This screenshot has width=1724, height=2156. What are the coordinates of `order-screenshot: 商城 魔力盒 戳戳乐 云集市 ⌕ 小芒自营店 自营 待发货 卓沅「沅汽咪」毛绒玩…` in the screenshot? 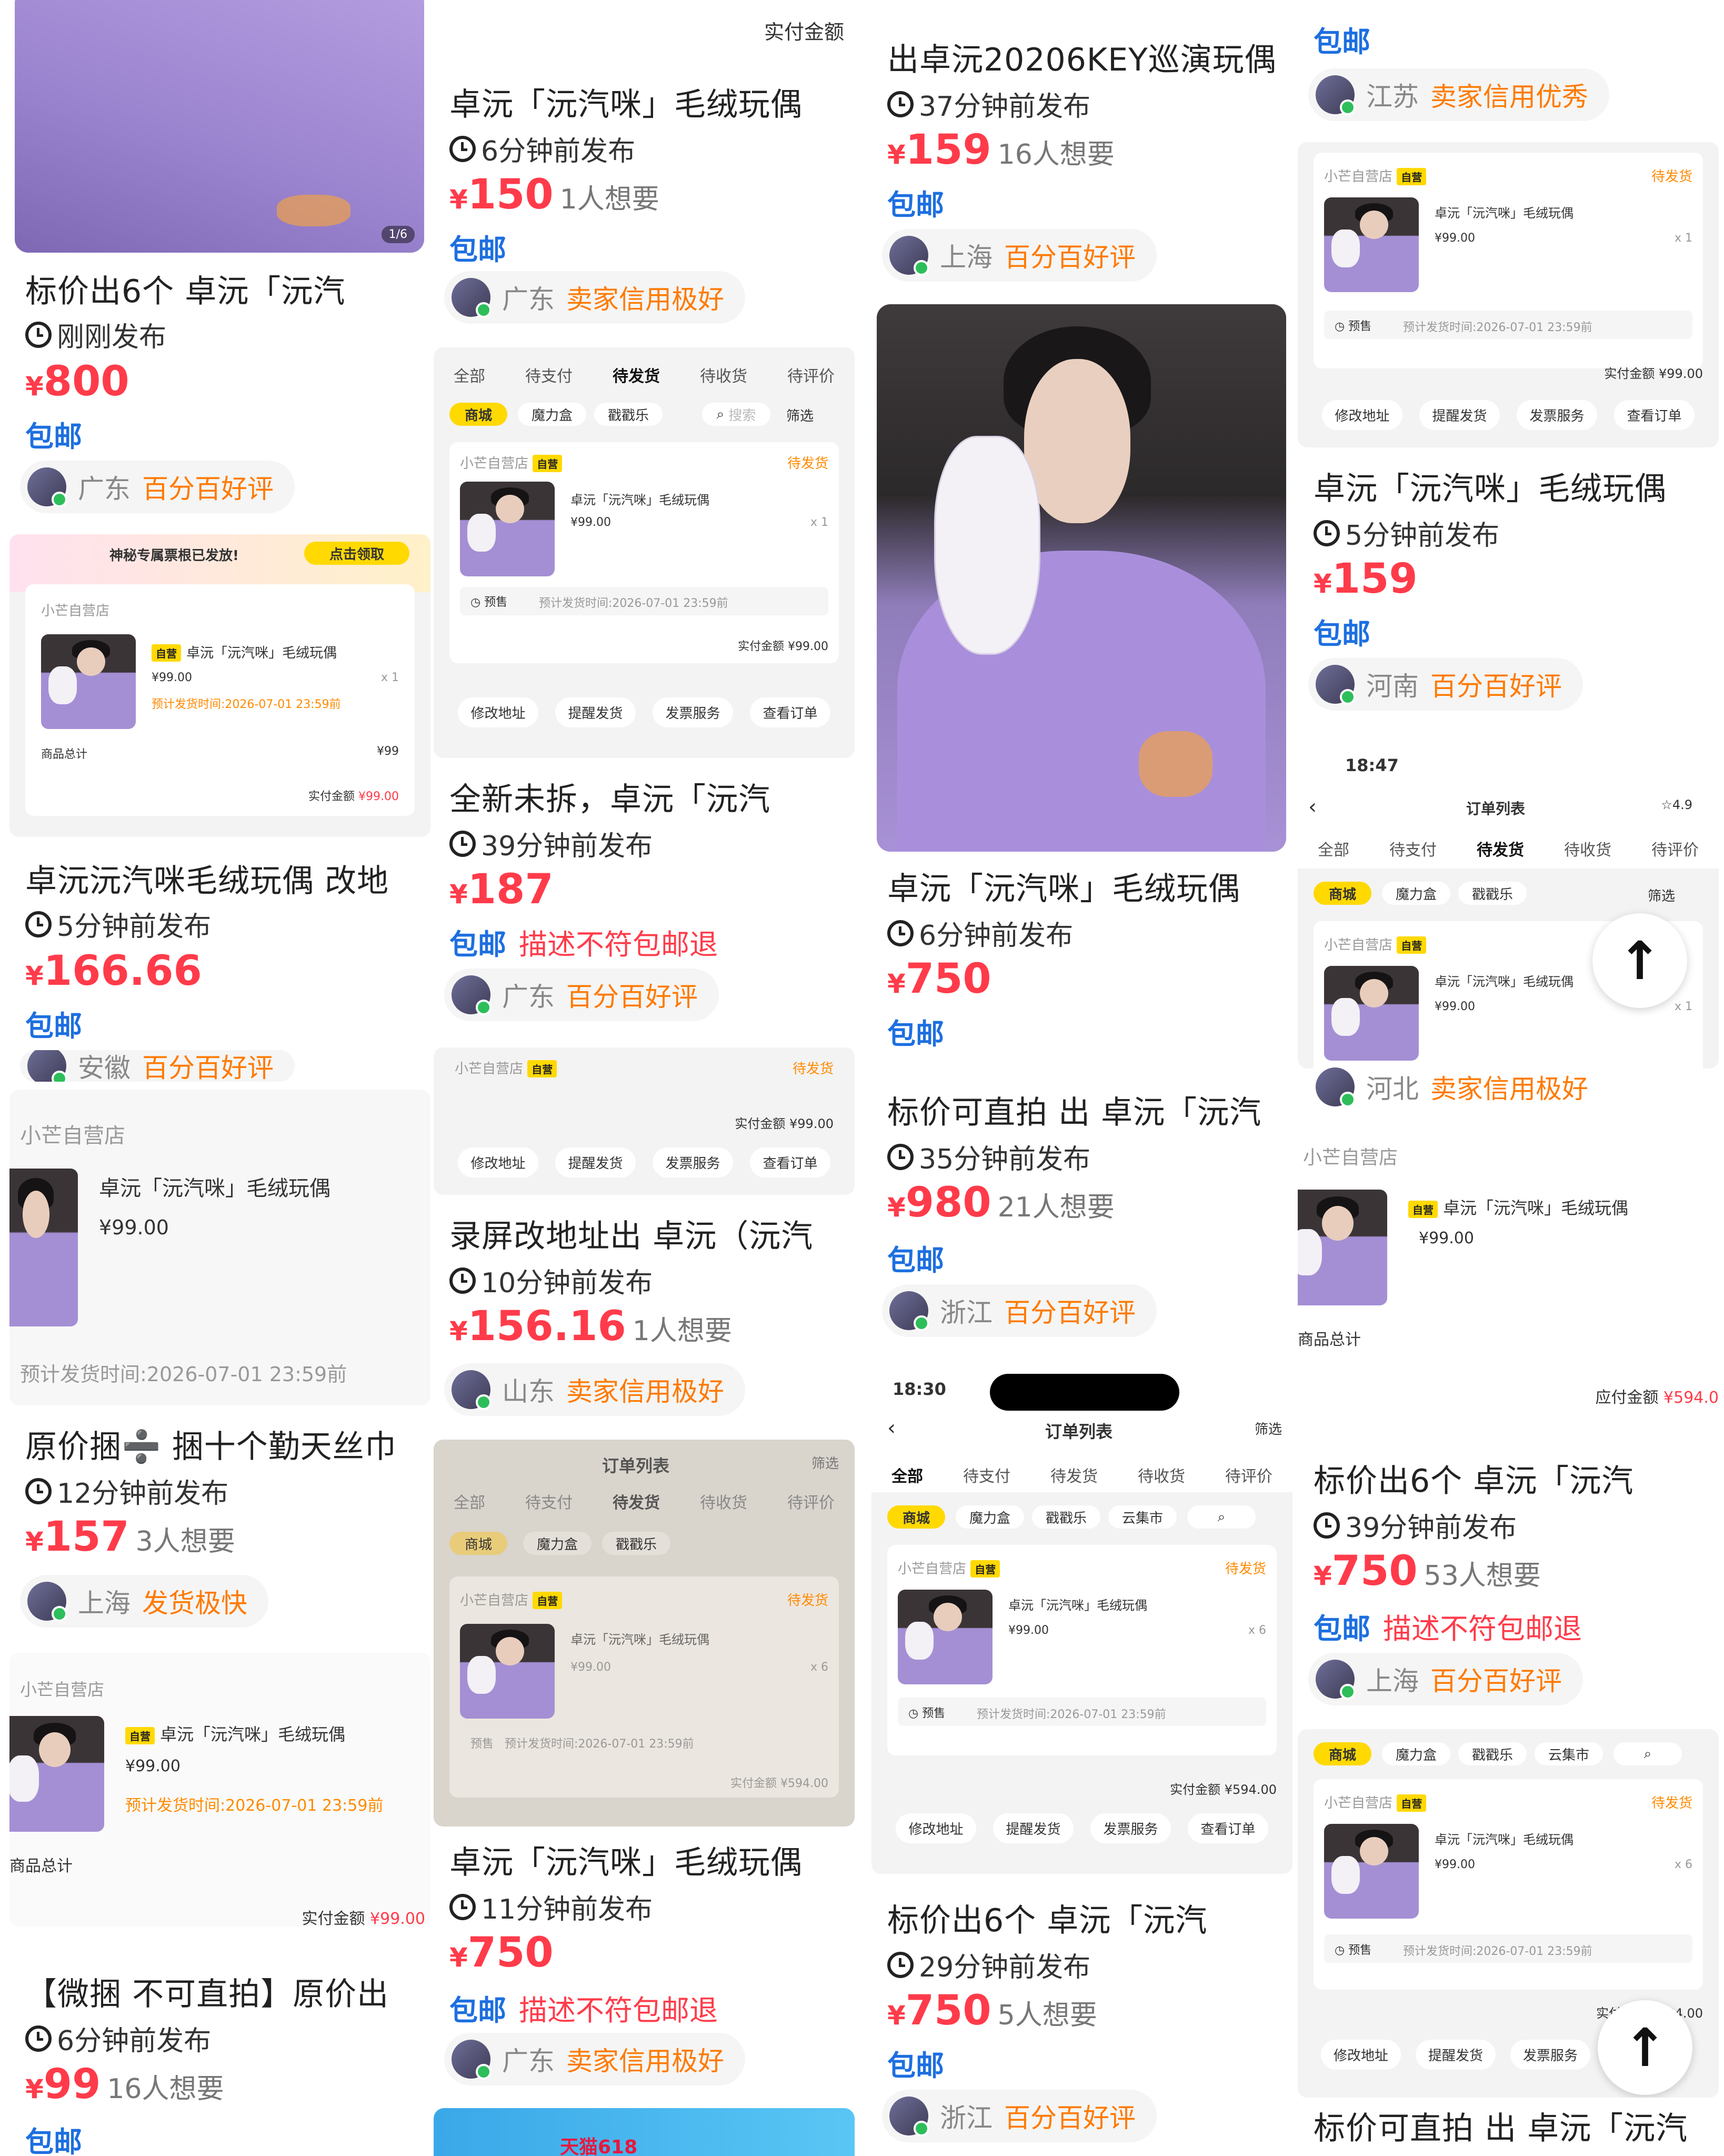 It's located at (1508, 1913).